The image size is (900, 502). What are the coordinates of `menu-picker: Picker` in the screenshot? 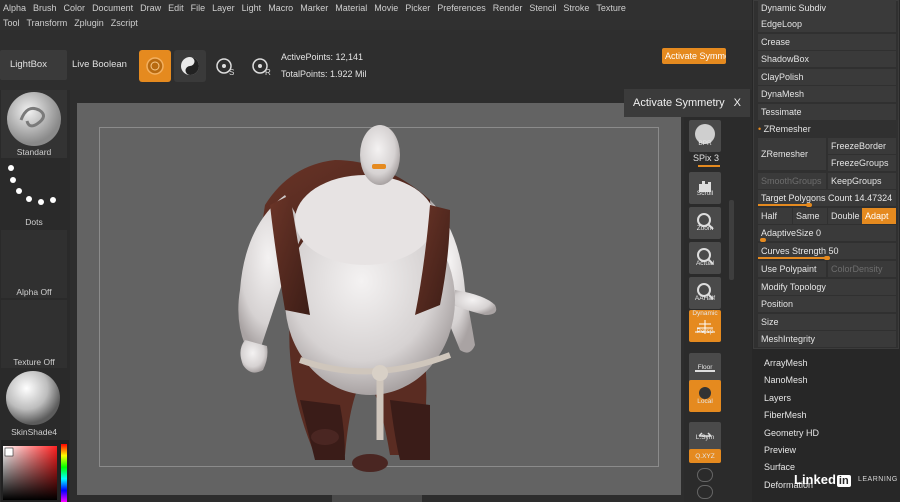 It's located at (418, 8).